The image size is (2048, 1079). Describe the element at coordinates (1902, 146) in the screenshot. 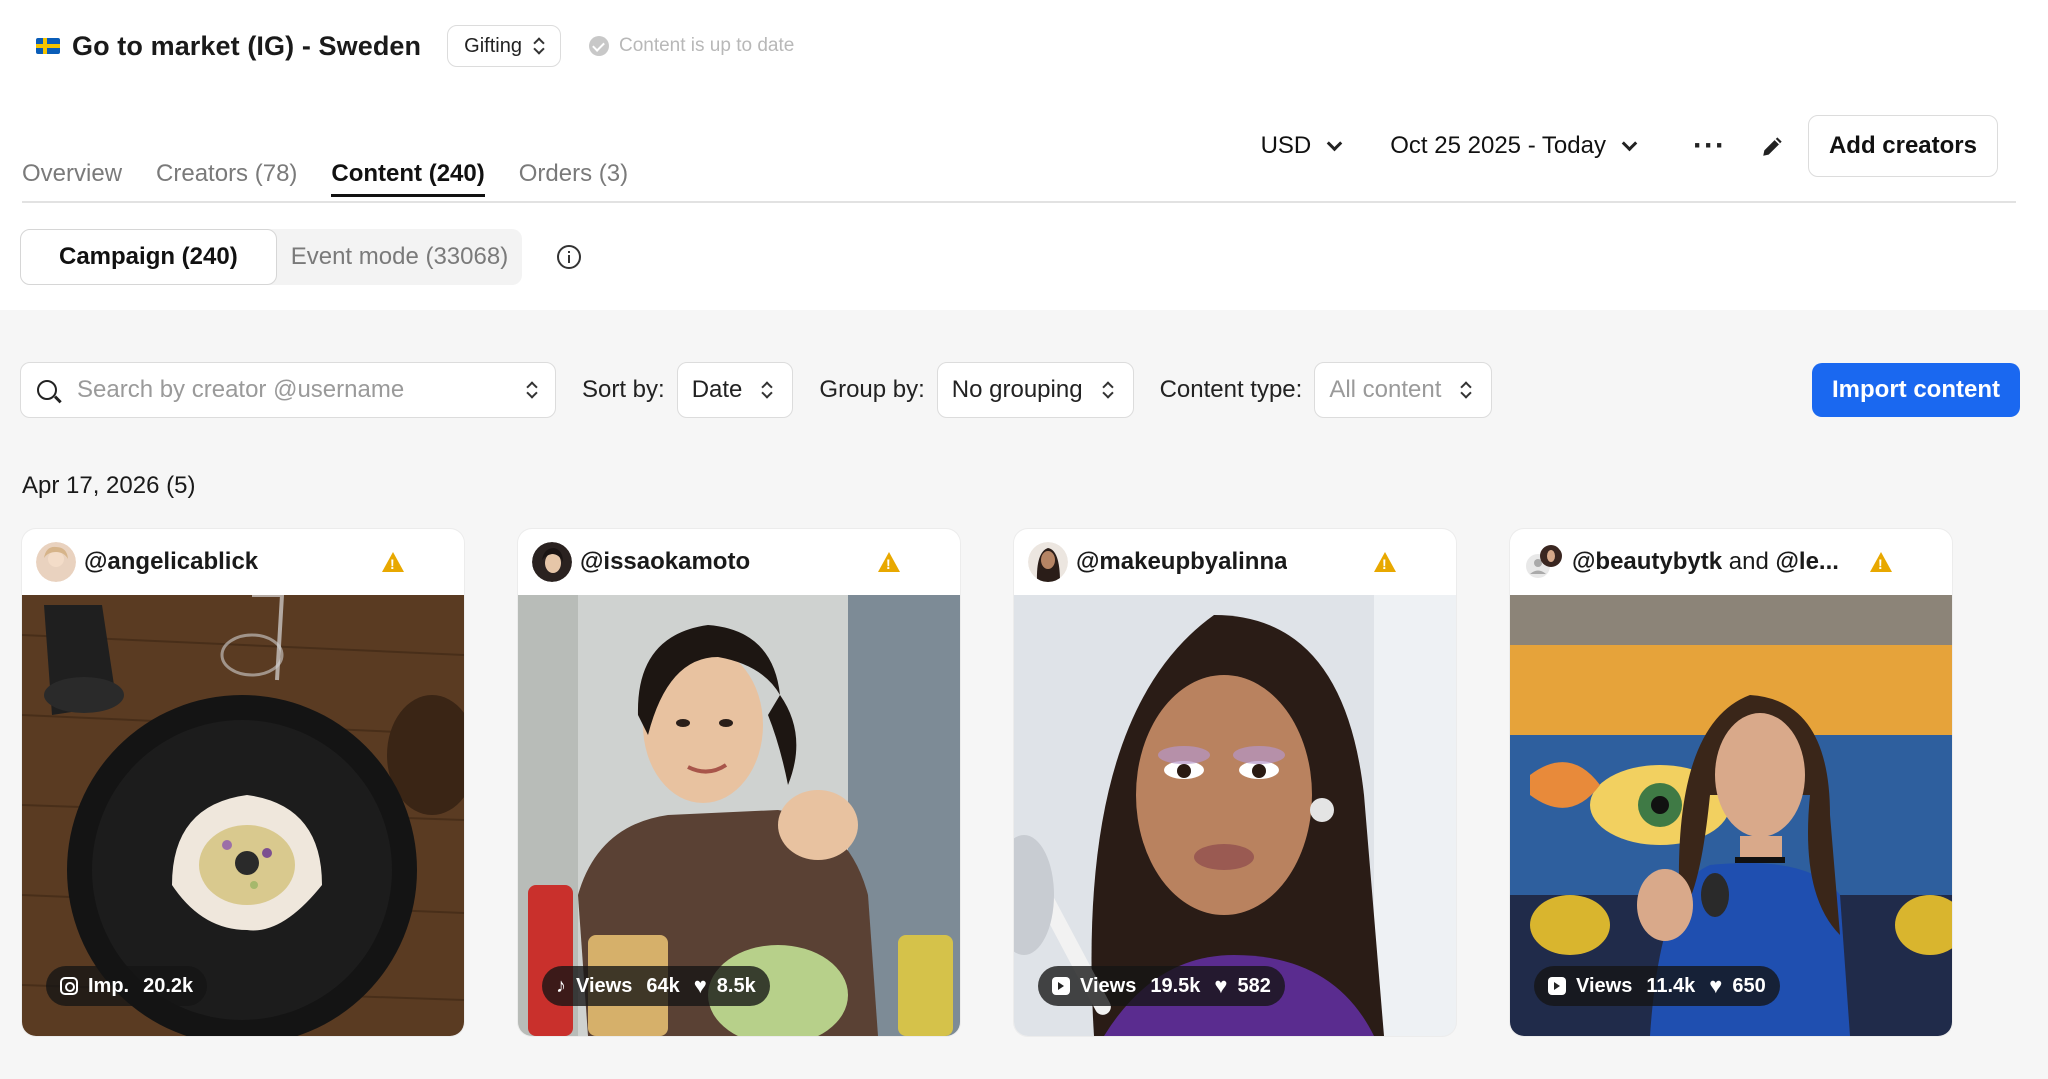

I see `add-creators-button: Add creators` at that location.